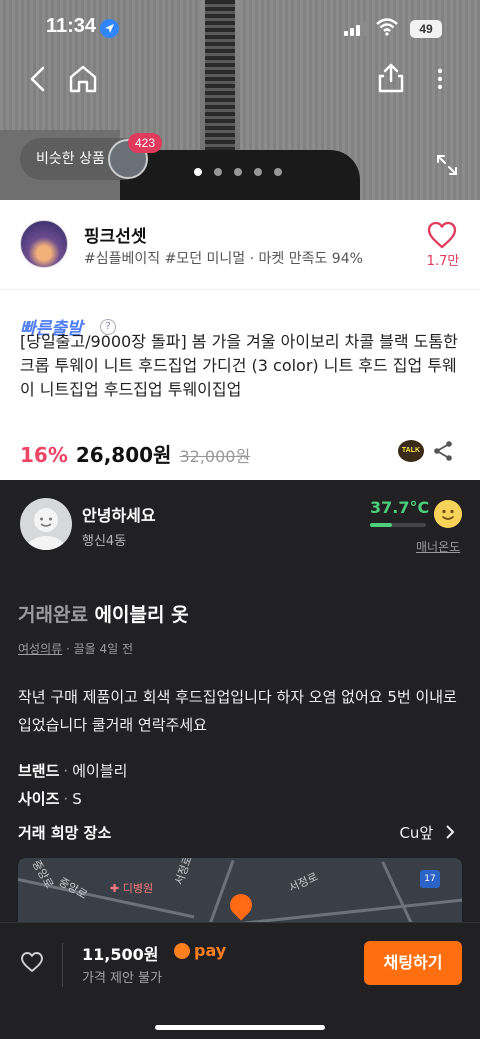 This screenshot has width=480, height=1039. I want to click on manner-temperature-link: 매너온도, so click(438, 546).